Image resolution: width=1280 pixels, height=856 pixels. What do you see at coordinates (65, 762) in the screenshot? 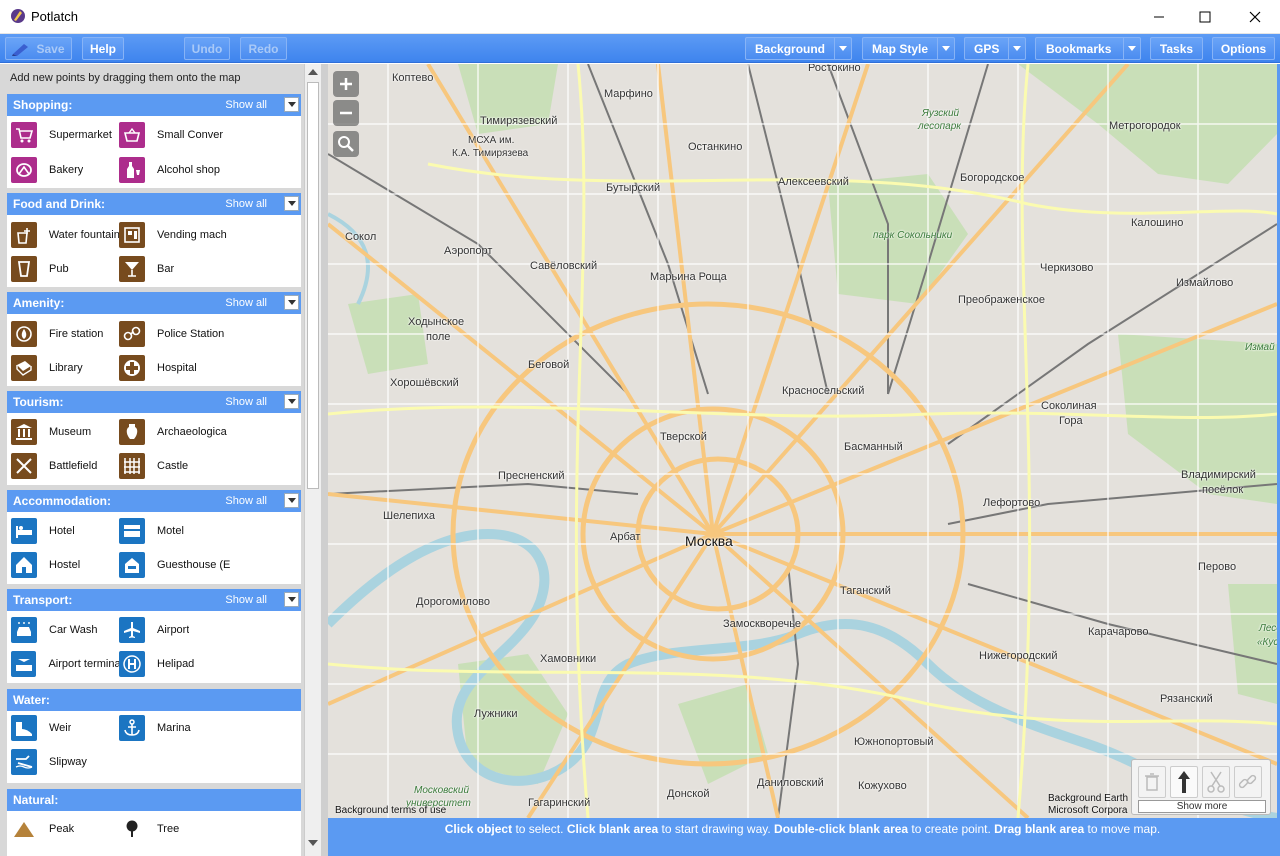
I see `item-slipway: Slipway` at bounding box center [65, 762].